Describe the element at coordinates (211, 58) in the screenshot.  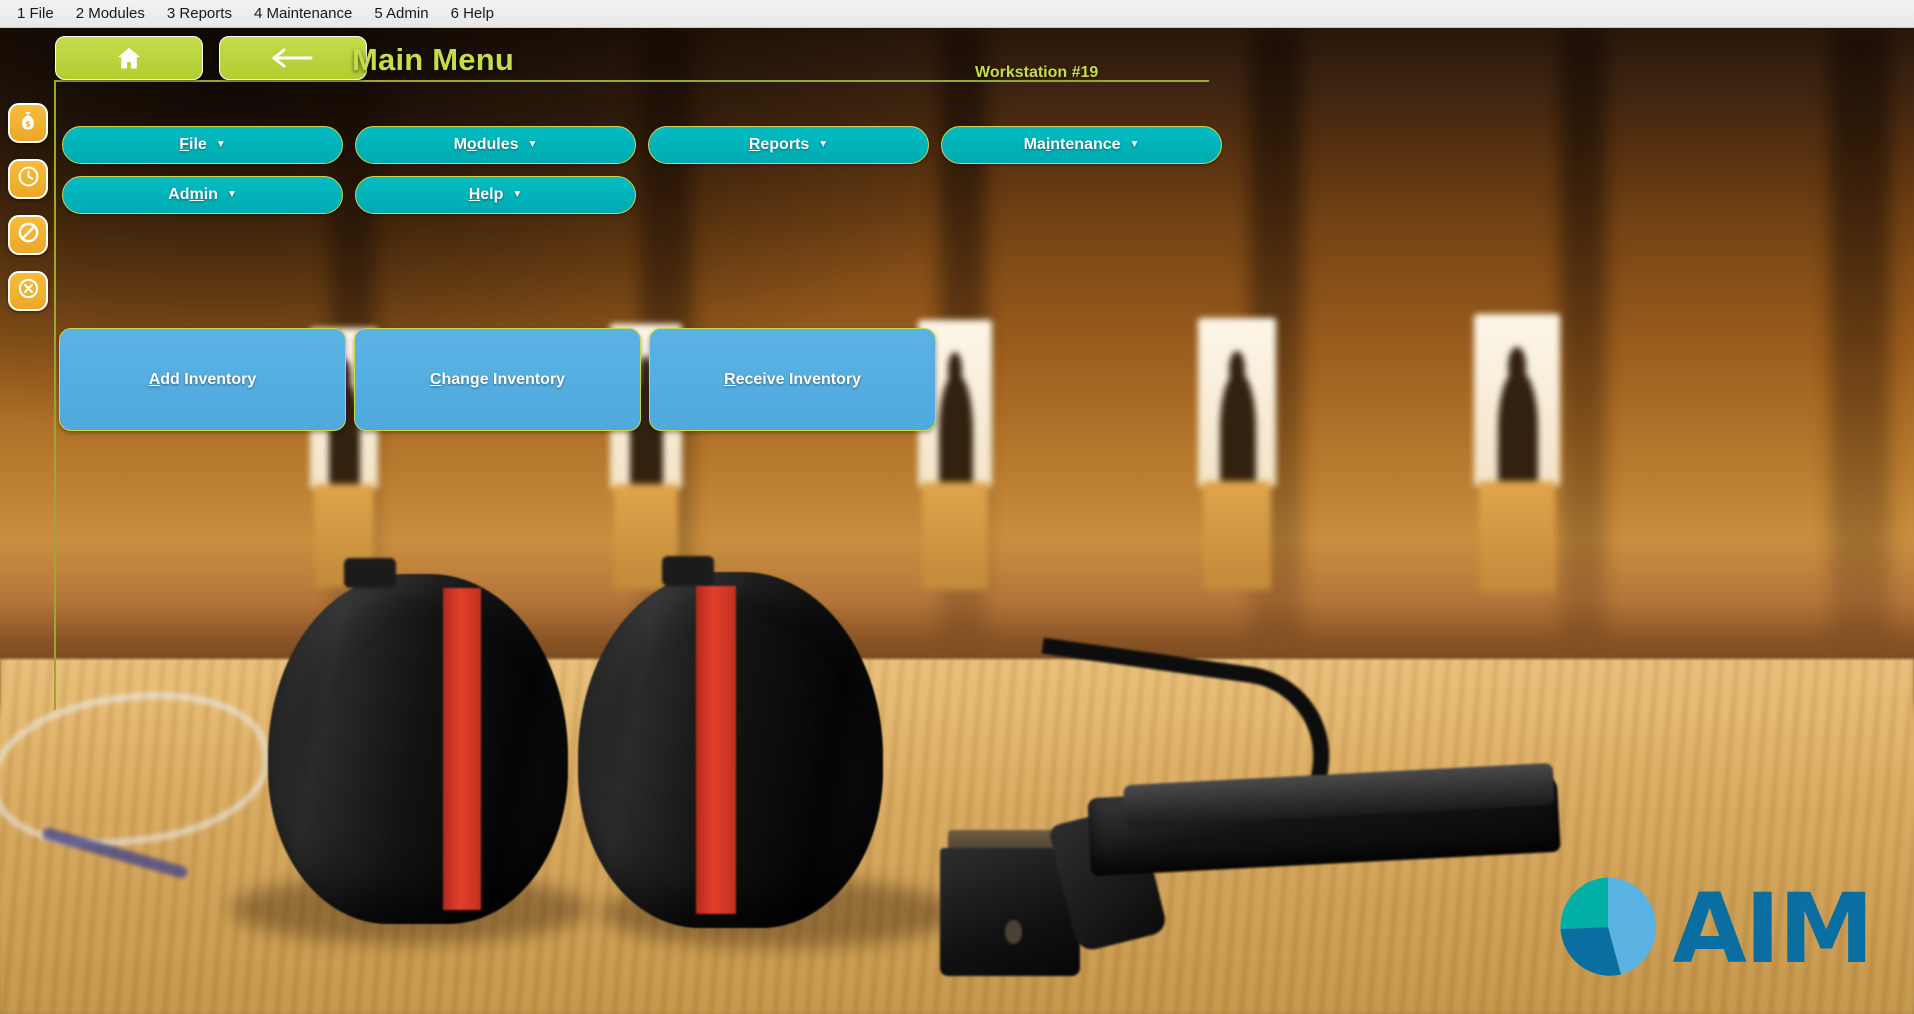
I see `header-nav-buttons` at that location.